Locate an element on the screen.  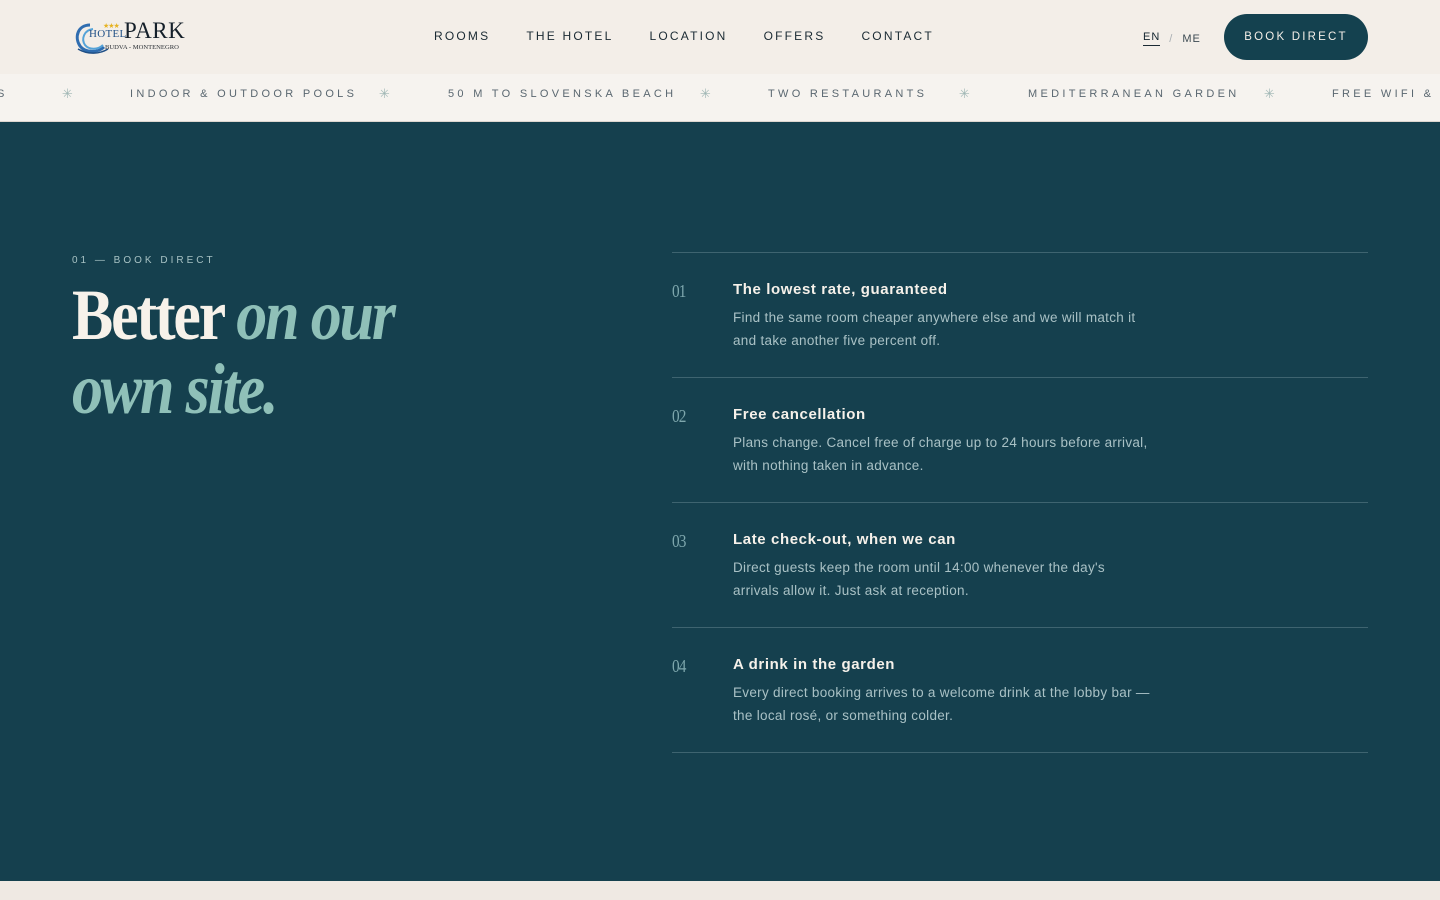
nav-rooms: ROOMS is located at coordinates (462, 36).